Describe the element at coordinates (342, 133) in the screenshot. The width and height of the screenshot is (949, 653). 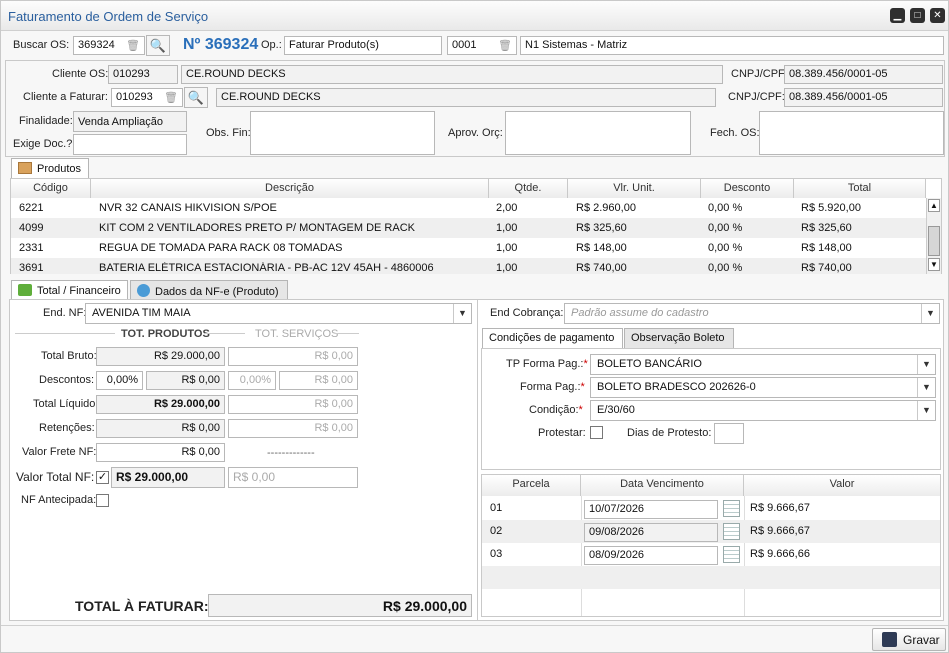
I see `obs-fin-field` at that location.